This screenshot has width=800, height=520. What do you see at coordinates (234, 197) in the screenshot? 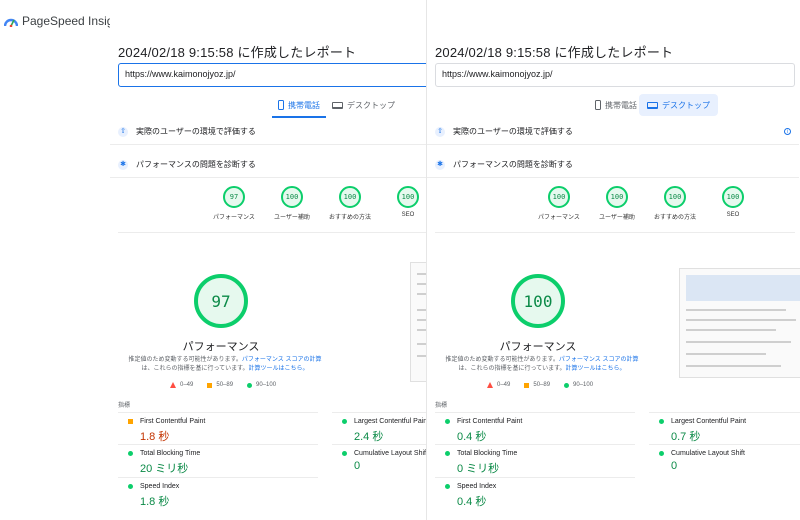
I see `score-gauge: 97` at bounding box center [234, 197].